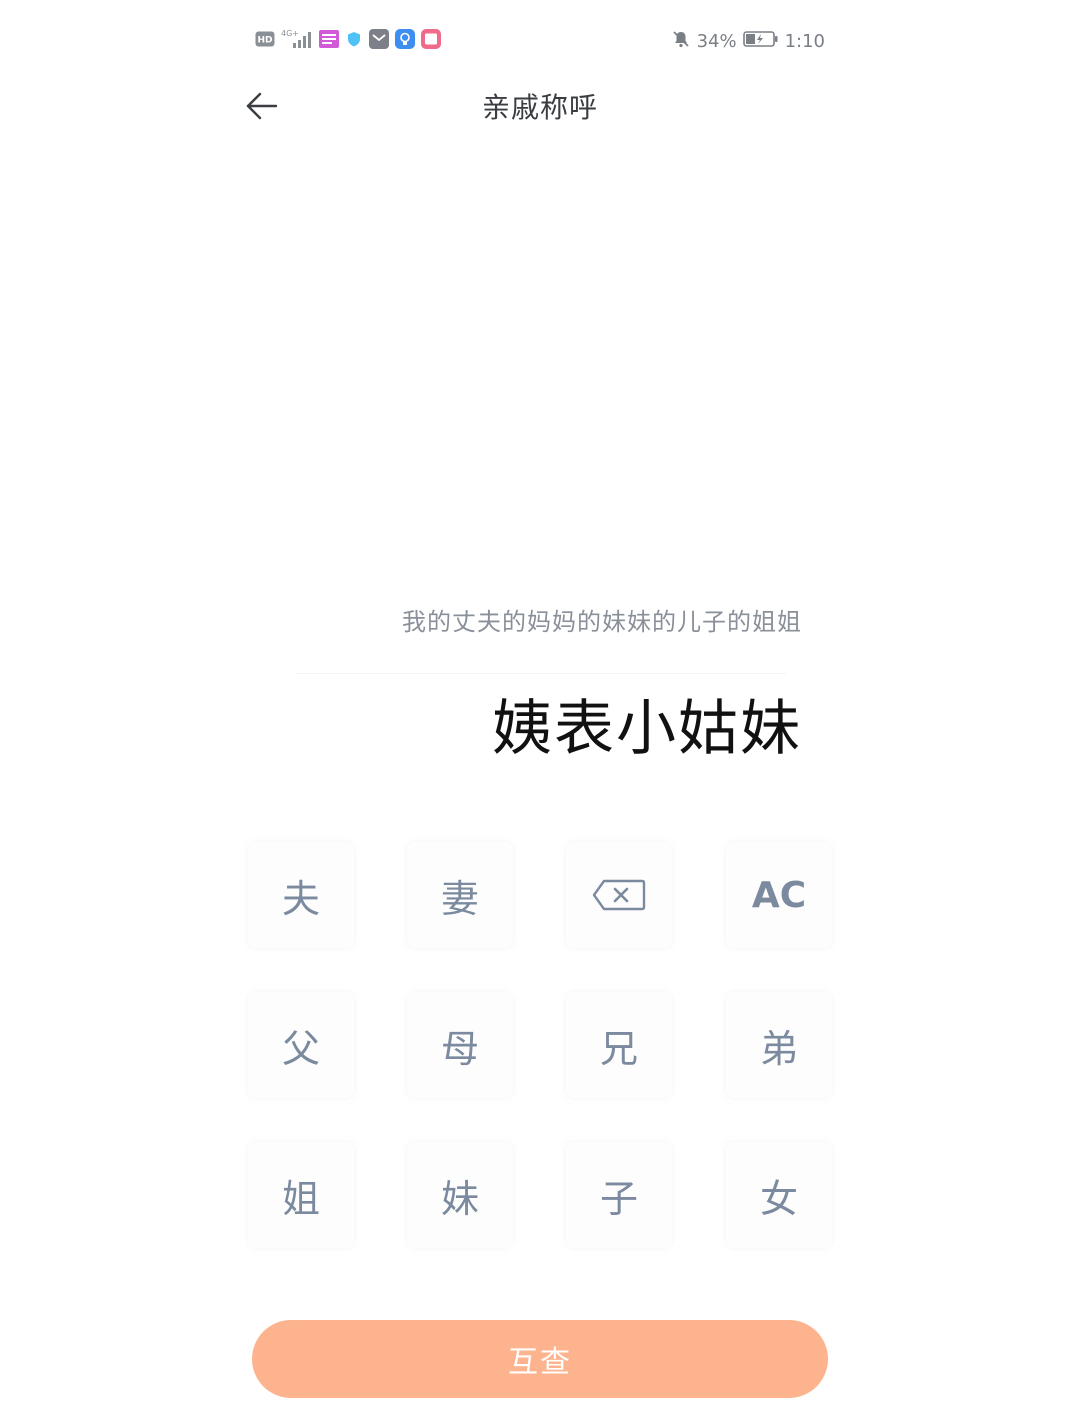 Image resolution: width=1080 pixels, height=1409 pixels. Describe the element at coordinates (379, 41) in the screenshot. I see `mail-icon` at that location.